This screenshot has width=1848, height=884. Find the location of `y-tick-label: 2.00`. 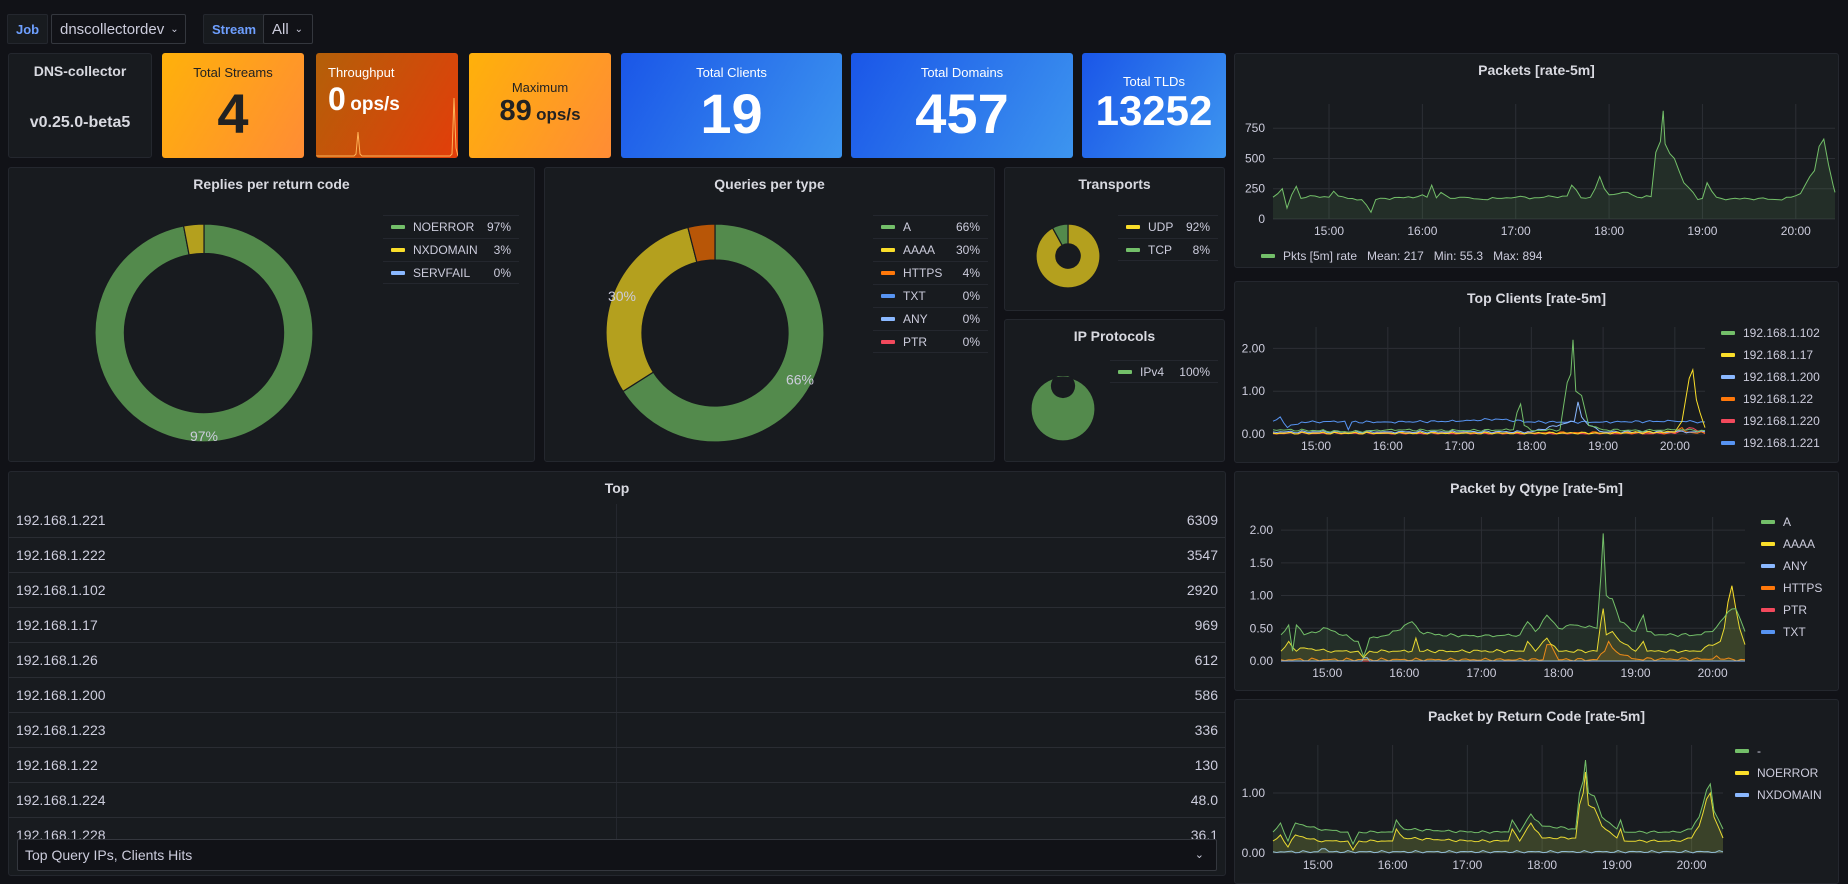

y-tick-label: 2.00 is located at coordinates (1254, 348).